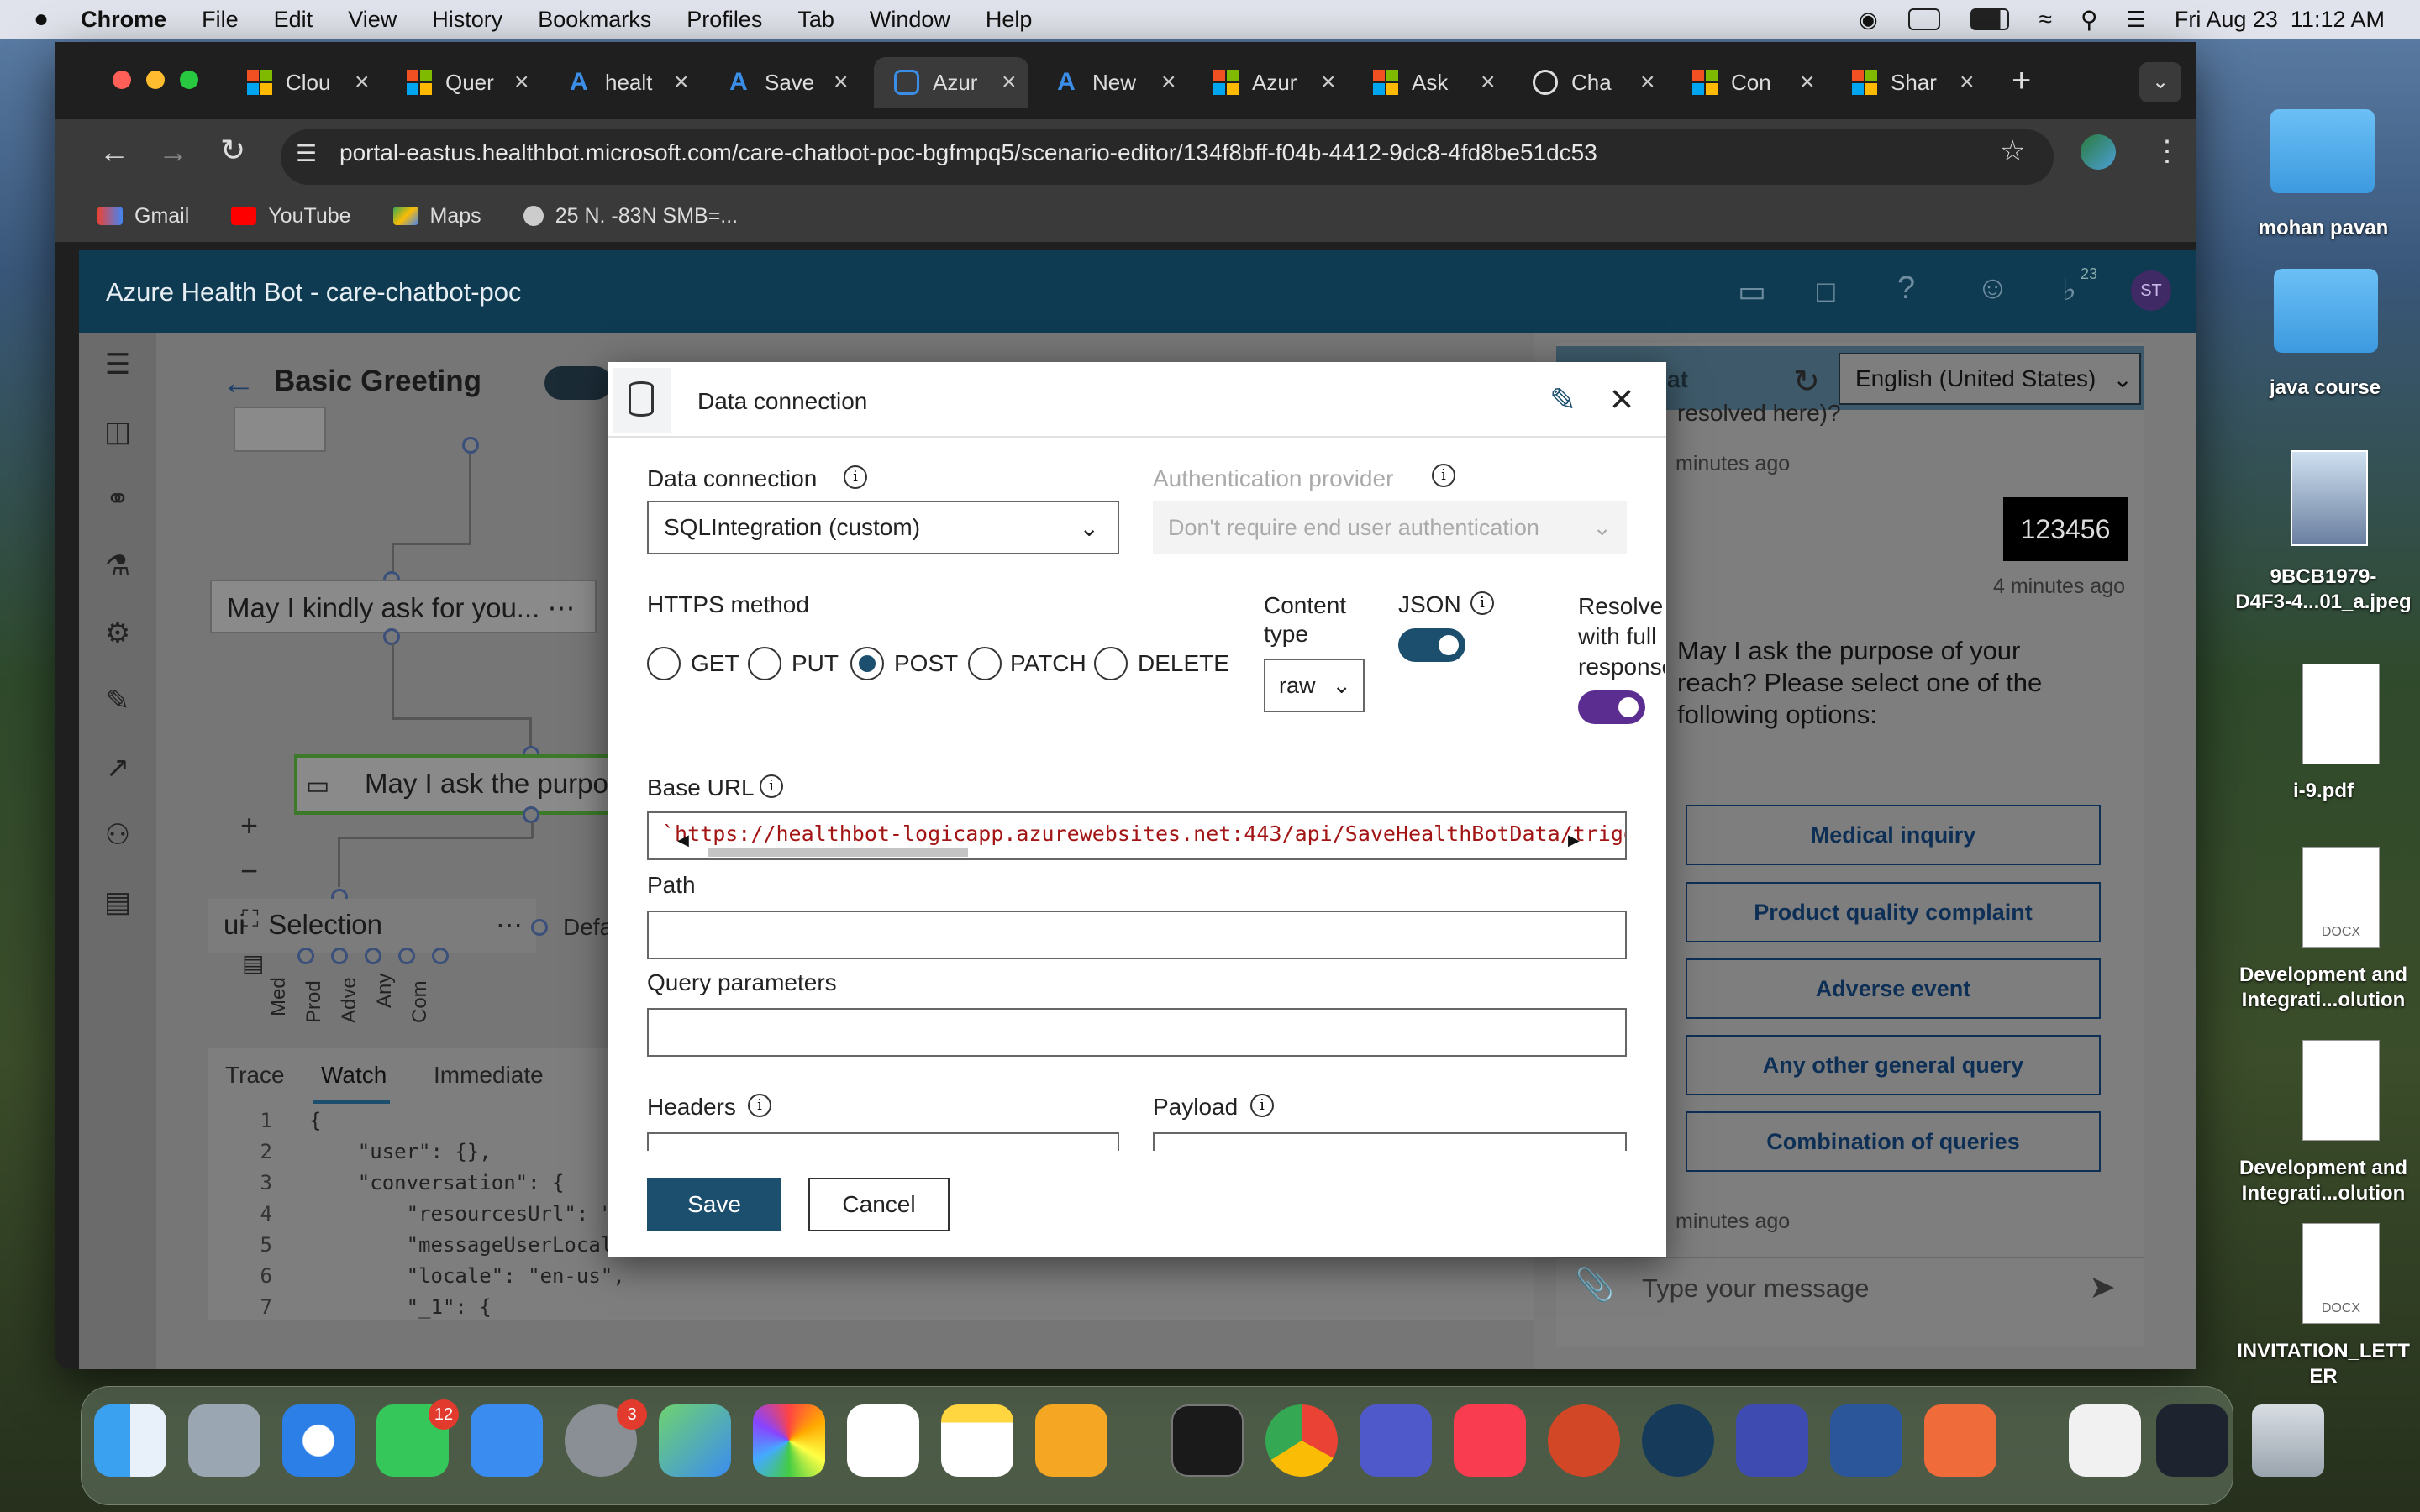 The width and height of the screenshot is (2420, 1512). What do you see at coordinates (293, 20) in the screenshot?
I see `menu-edit: Edit` at bounding box center [293, 20].